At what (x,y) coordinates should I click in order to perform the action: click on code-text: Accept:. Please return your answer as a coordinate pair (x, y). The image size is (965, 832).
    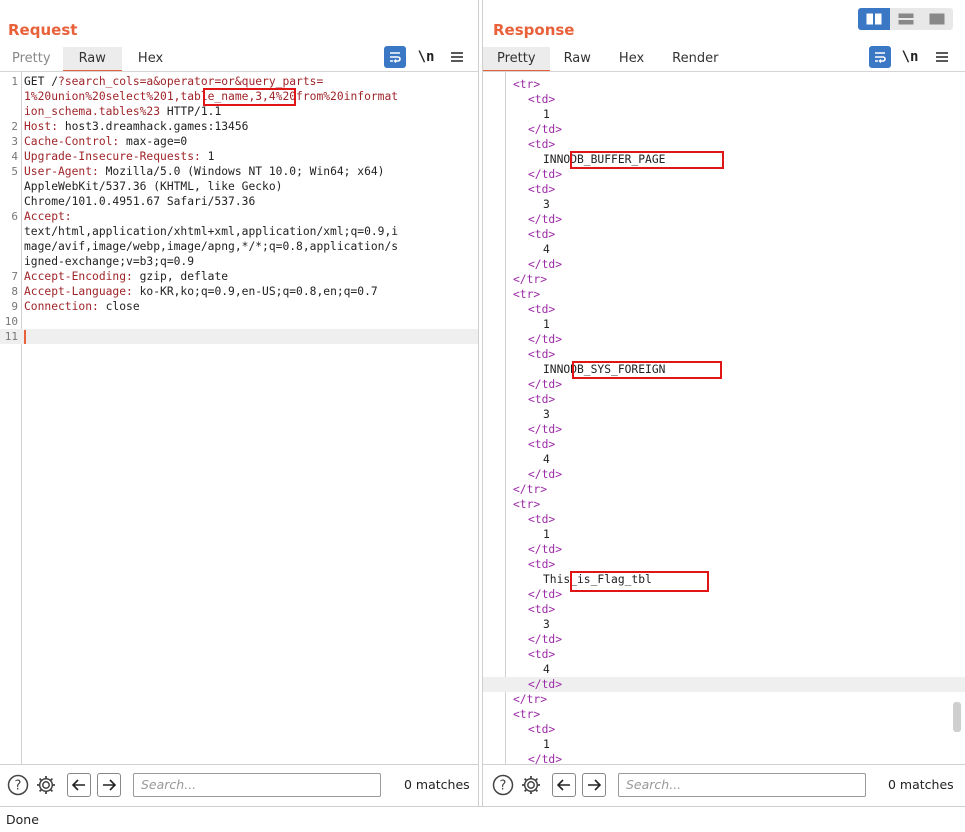
    Looking at the image, I should click on (48, 216).